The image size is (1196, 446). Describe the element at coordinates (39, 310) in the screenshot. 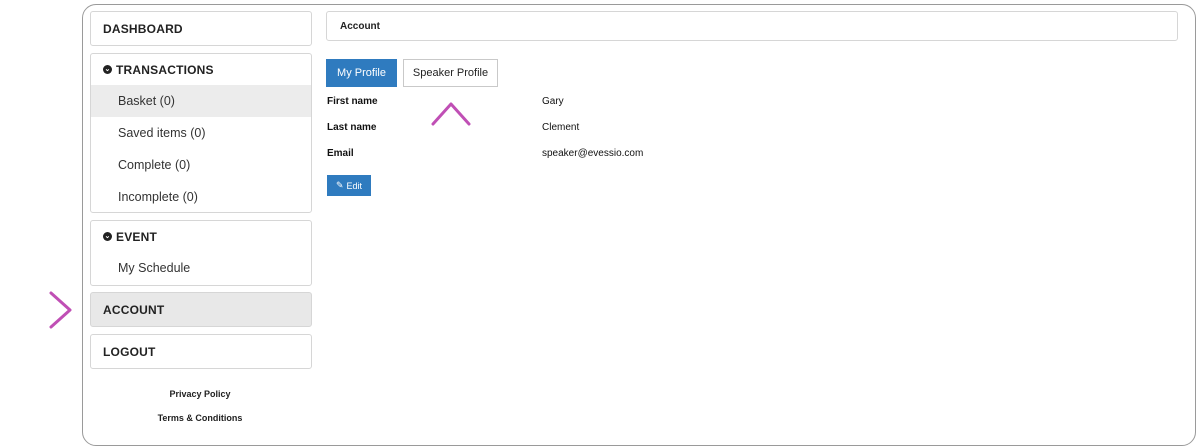

I see `arrow-right-icon` at that location.